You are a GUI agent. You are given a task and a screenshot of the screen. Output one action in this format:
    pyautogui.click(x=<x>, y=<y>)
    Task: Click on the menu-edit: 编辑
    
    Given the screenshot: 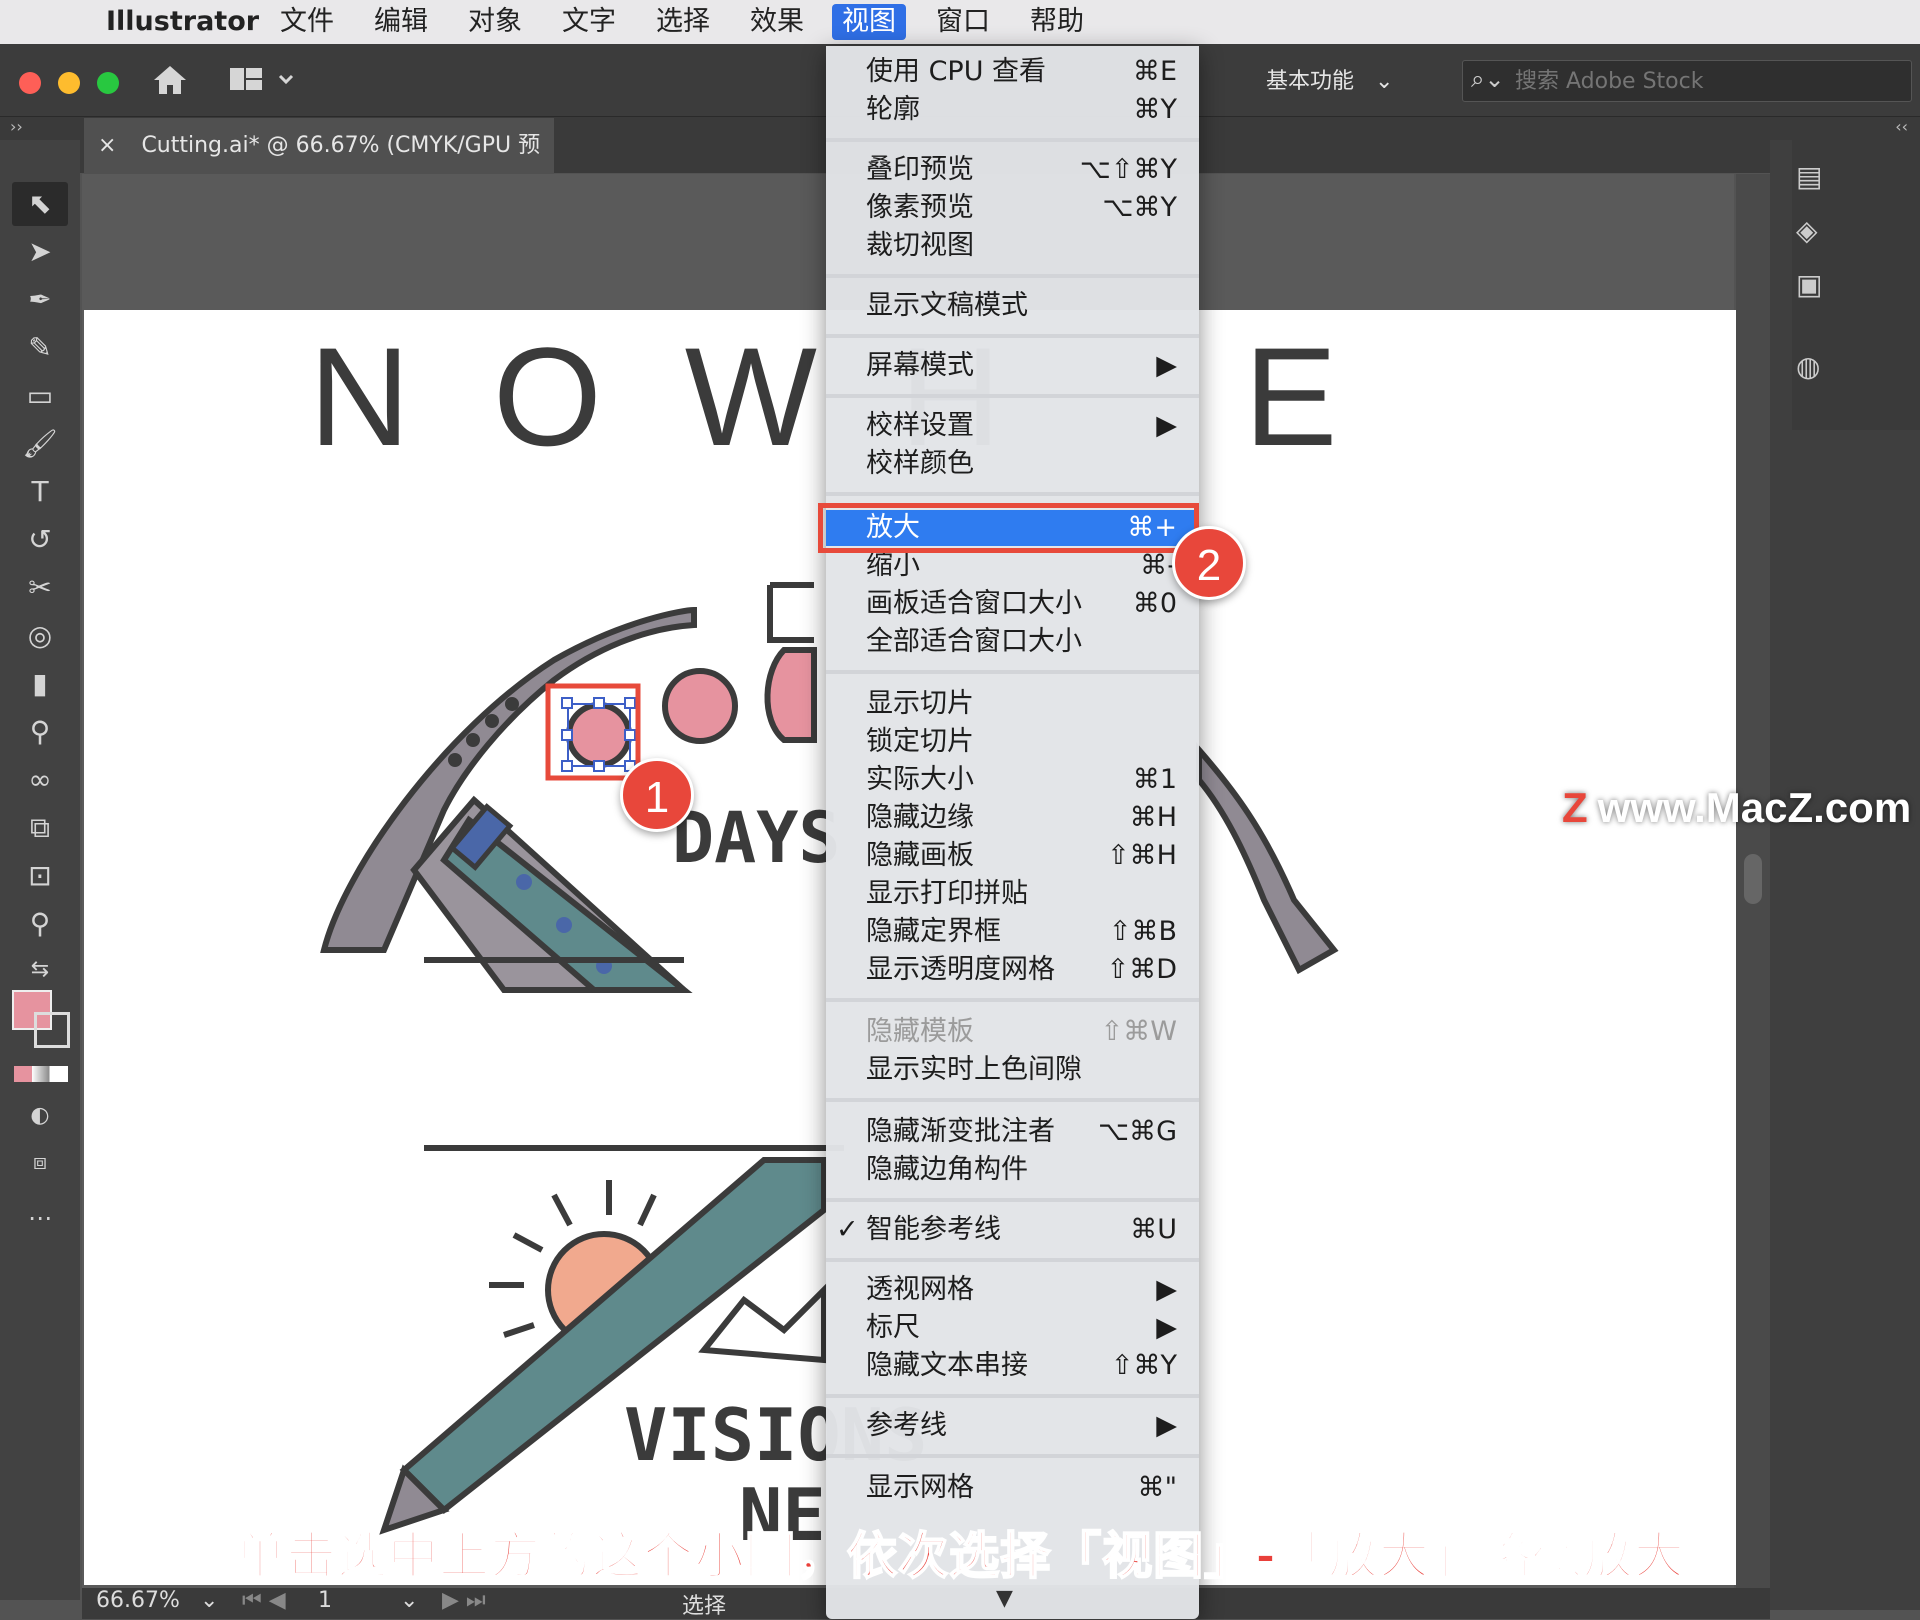 What is the action you would take?
    pyautogui.click(x=401, y=22)
    